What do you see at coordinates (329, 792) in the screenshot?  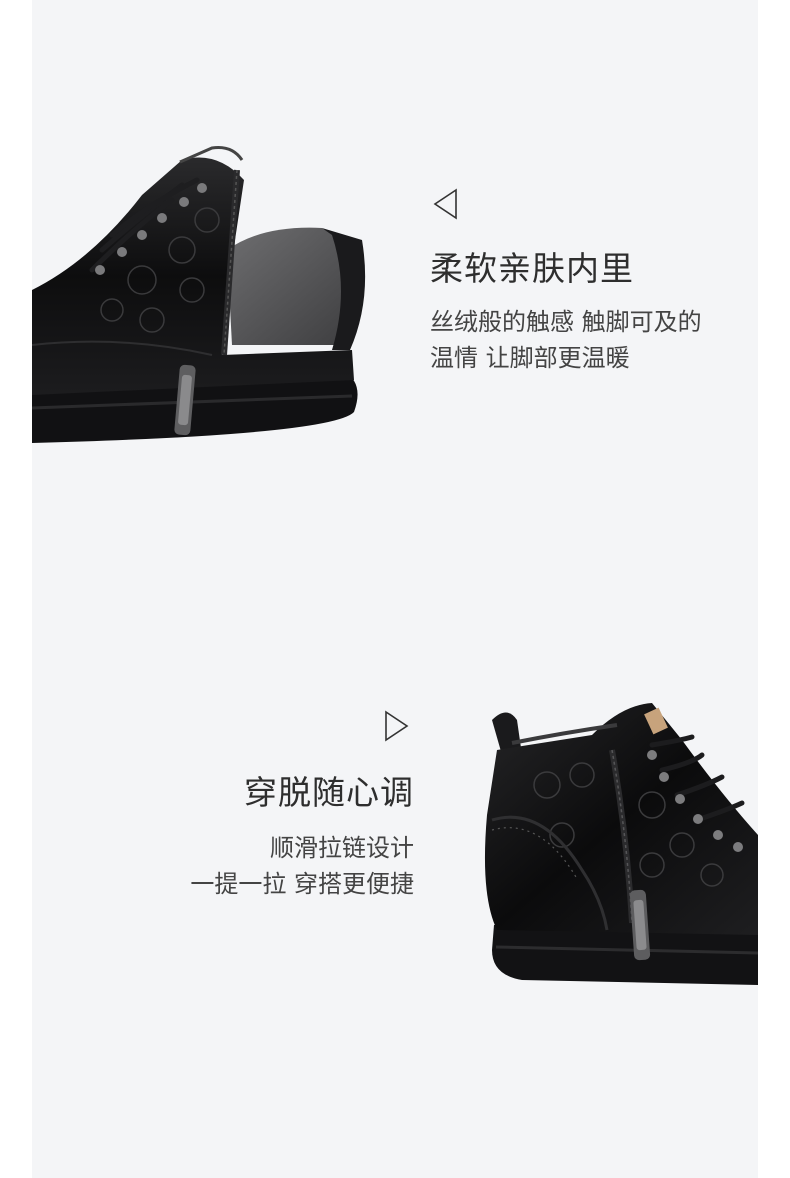 I see `section2-title: 穿脱随心调` at bounding box center [329, 792].